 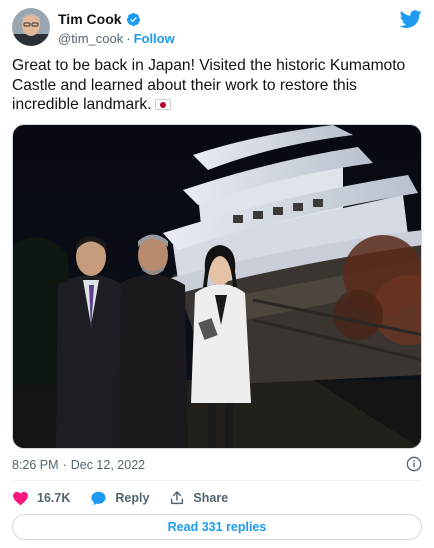 I want to click on author-handle: @tim_cook, so click(x=90, y=38).